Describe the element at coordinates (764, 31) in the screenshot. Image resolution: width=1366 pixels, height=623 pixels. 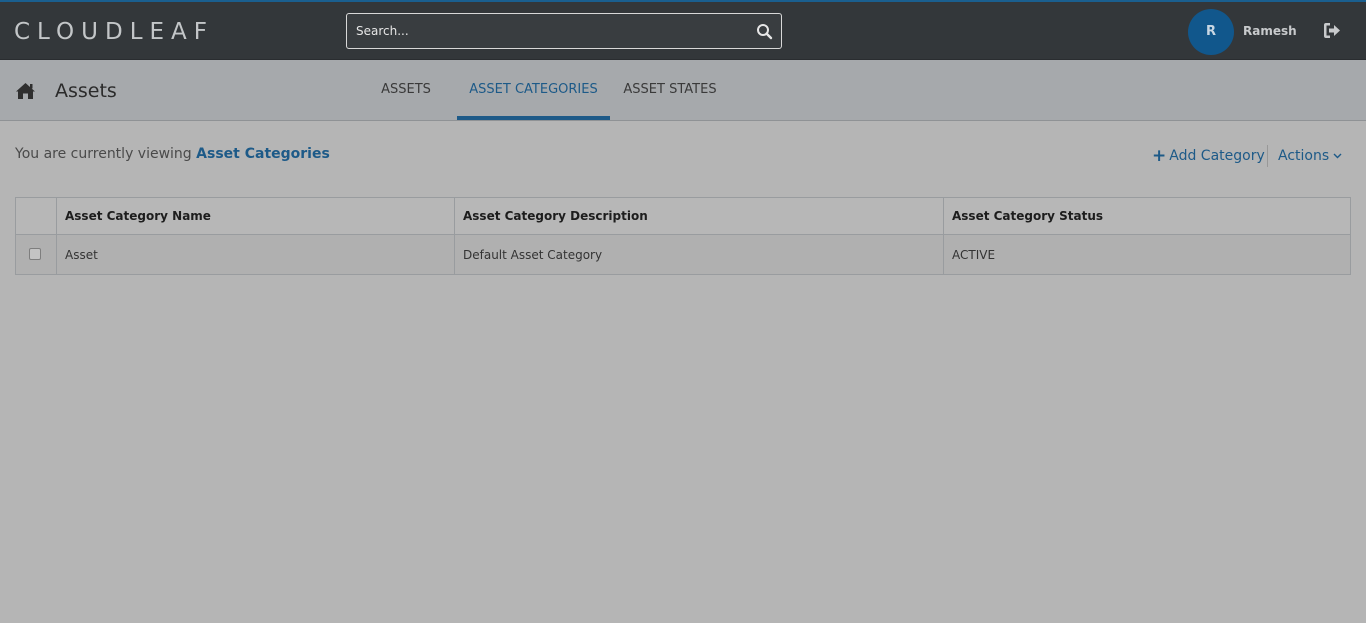
I see `search-icon` at that location.